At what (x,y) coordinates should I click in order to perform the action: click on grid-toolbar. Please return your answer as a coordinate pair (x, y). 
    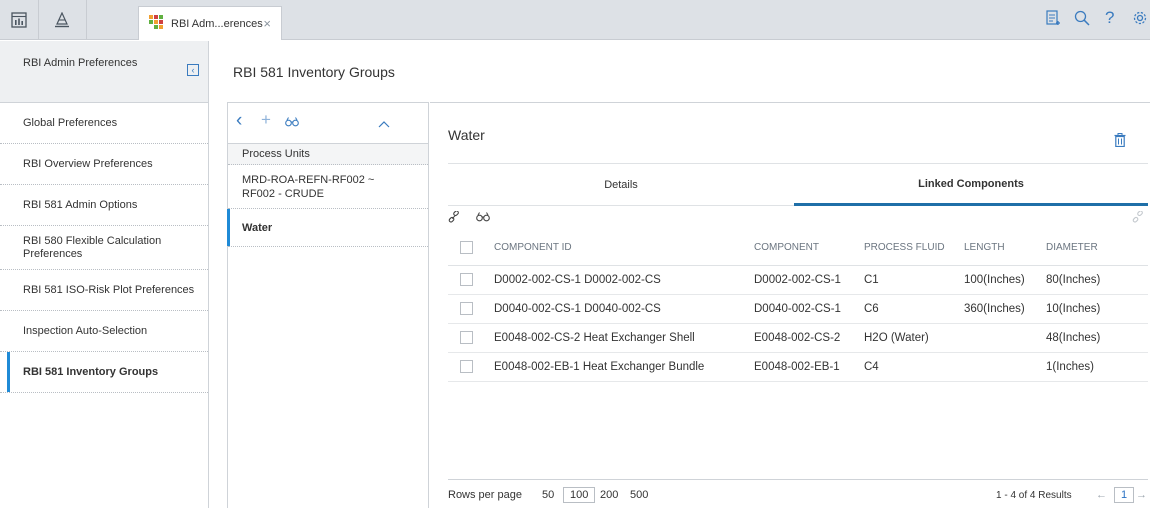
    Looking at the image, I should click on (798, 218).